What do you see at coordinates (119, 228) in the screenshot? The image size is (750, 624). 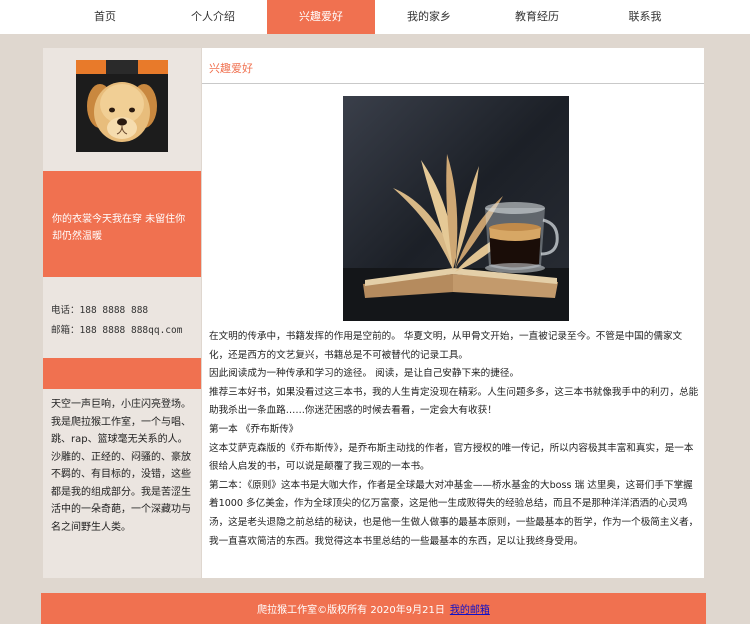 I see `quote-text: 你的衣裳今天我在穿 未留住你却仍然温暖` at bounding box center [119, 228].